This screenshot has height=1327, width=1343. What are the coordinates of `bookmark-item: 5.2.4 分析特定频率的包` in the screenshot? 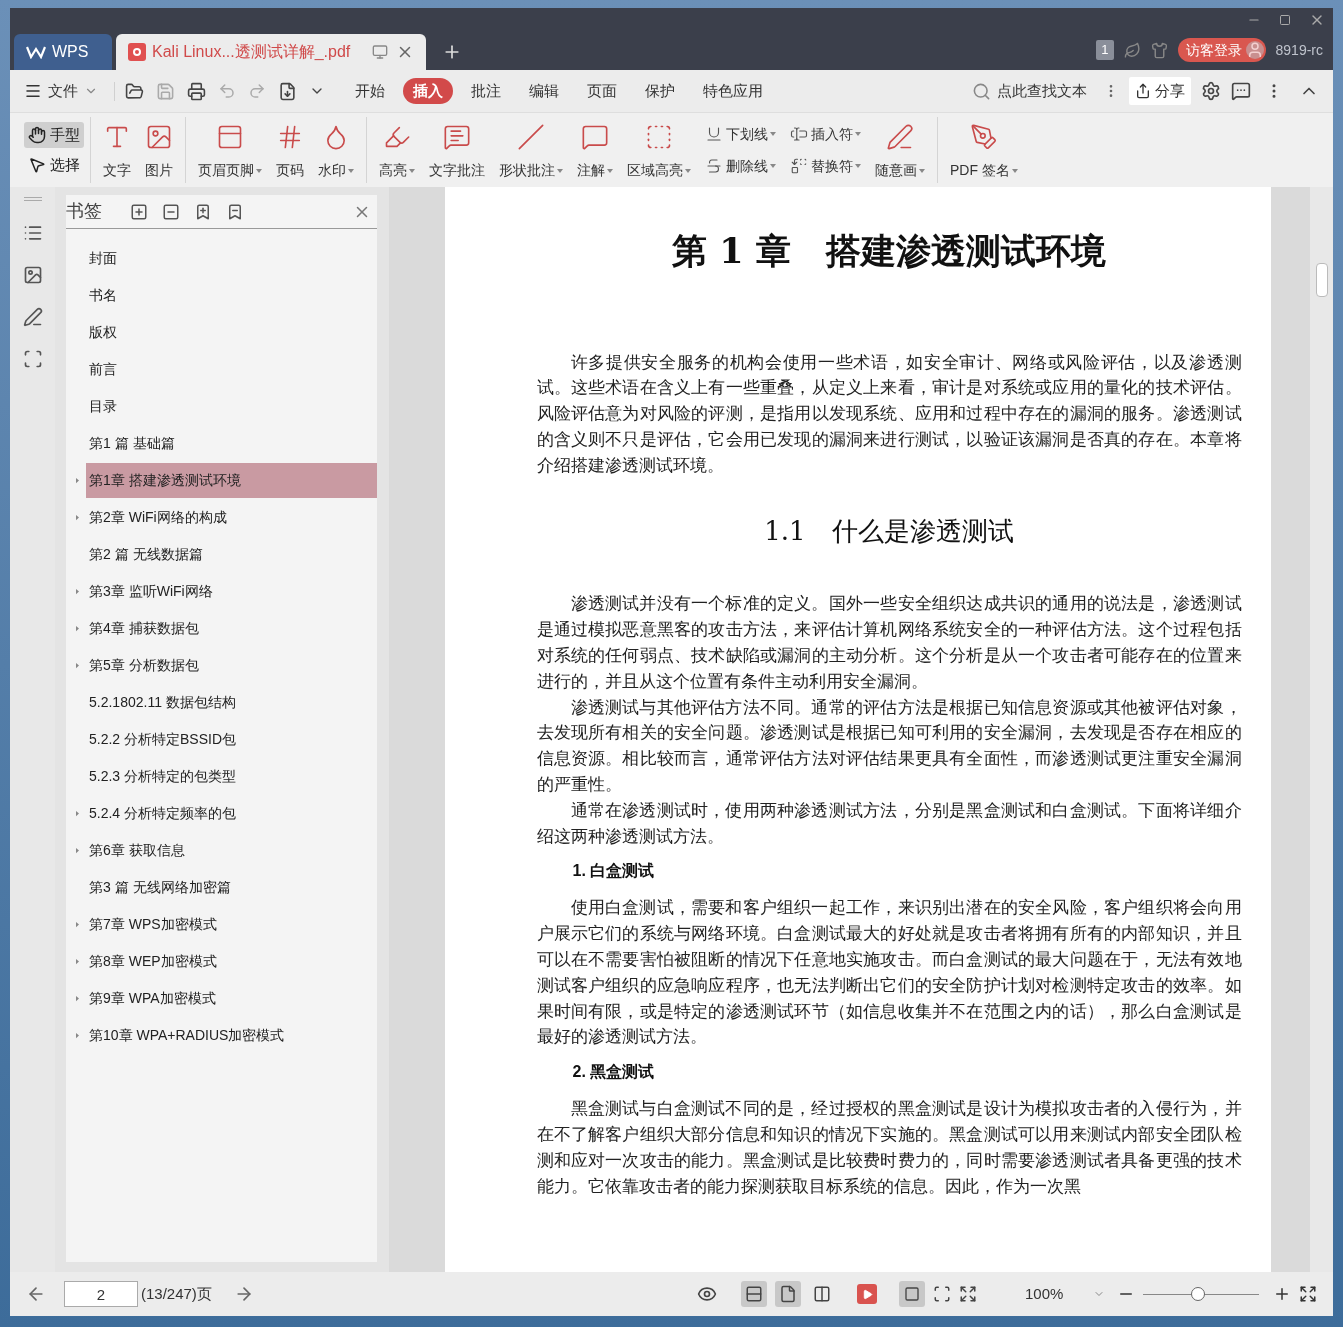 It's located at (231, 813).